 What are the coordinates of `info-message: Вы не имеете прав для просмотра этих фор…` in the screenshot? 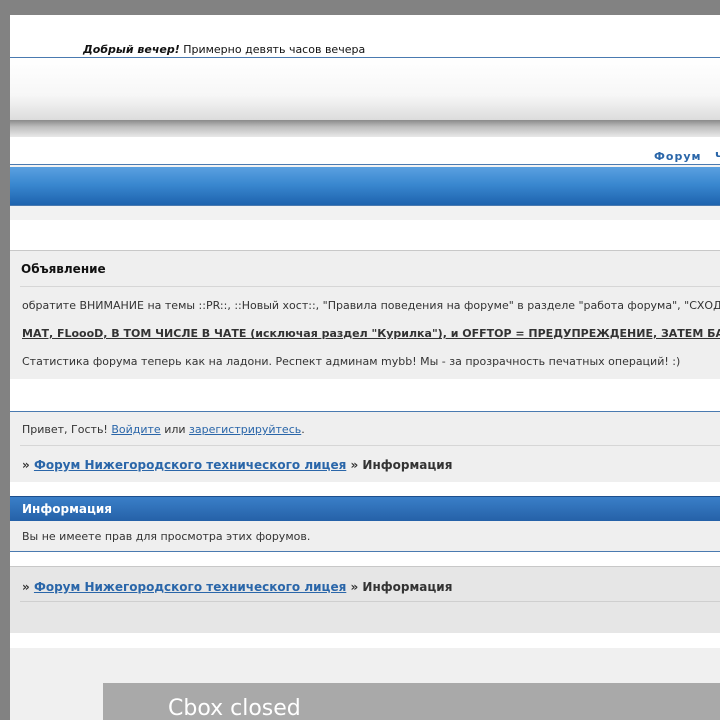 It's located at (166, 536).